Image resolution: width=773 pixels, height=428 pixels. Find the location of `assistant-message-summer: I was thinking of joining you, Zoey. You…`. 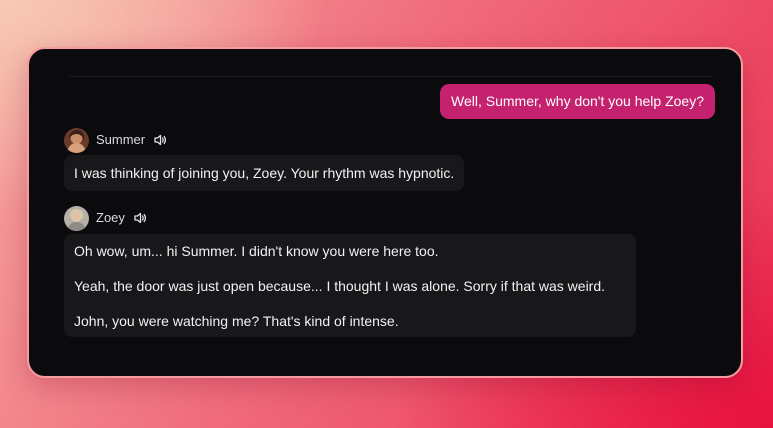

assistant-message-summer: I was thinking of joining you, Zoey. You… is located at coordinates (264, 173).